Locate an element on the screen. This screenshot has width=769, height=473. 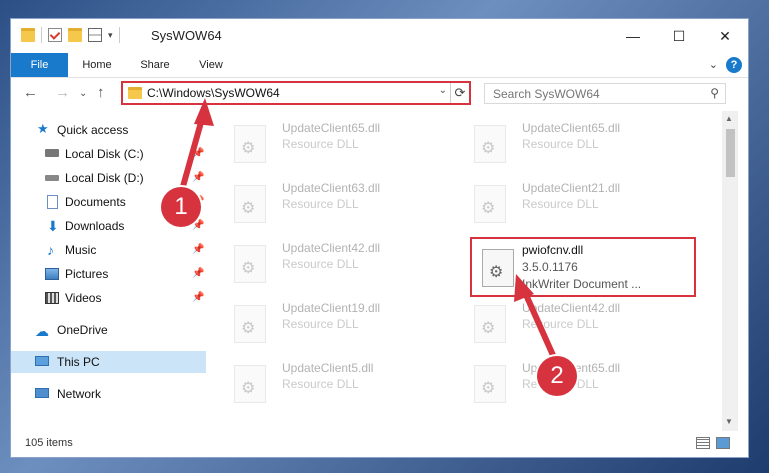
star-icon: ★ is located at coordinates (43, 128).